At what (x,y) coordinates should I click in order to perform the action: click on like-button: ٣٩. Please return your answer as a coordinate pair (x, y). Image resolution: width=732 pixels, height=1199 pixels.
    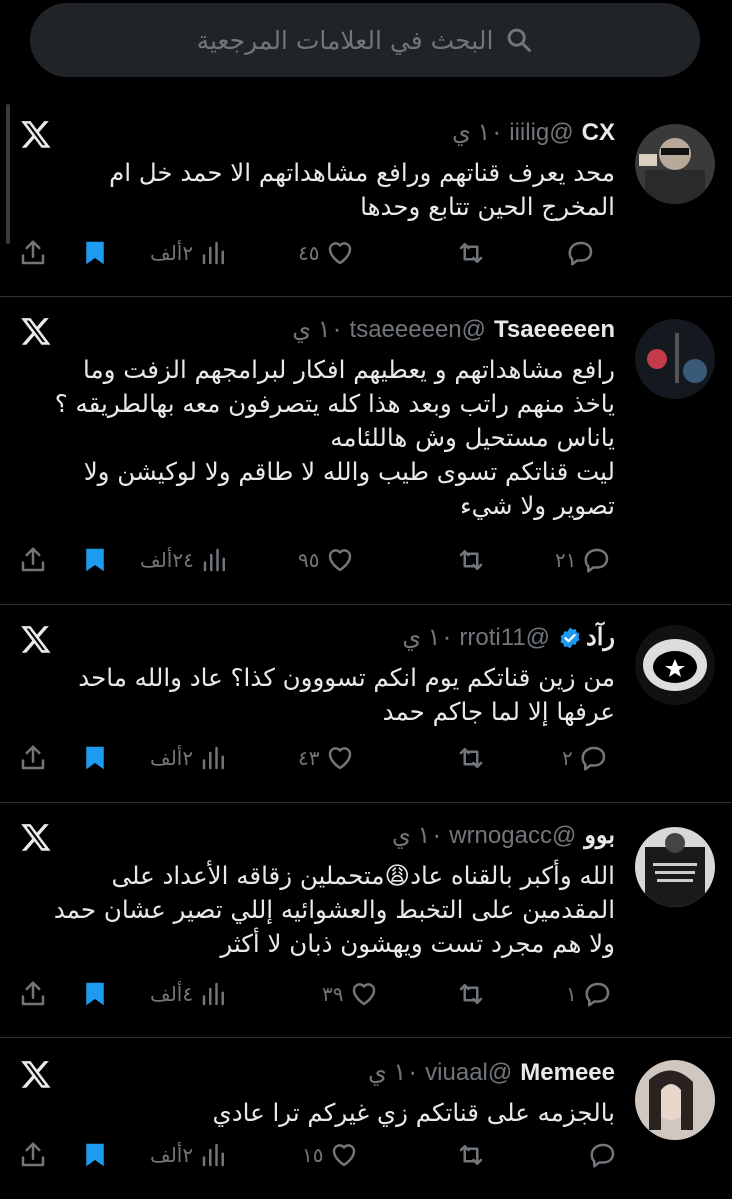
    Looking at the image, I should click on (350, 994).